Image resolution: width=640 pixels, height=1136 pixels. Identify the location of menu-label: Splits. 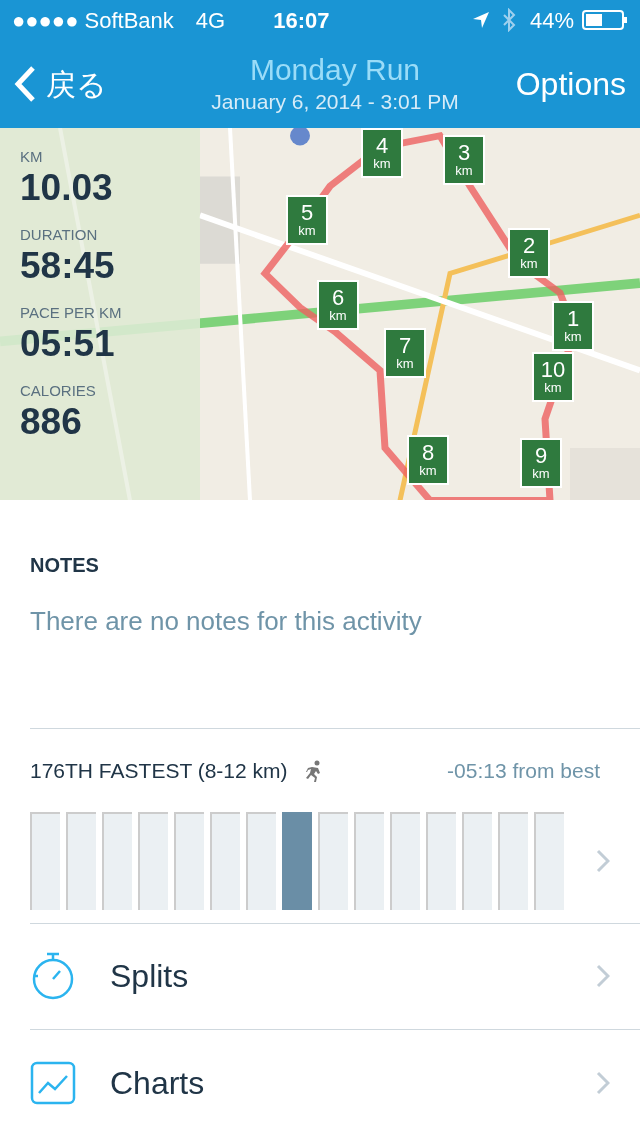
(149, 977).